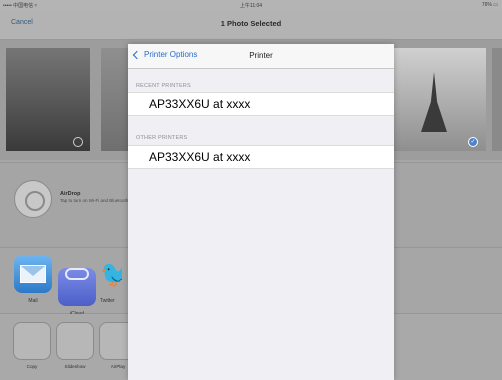 The height and width of the screenshot is (380, 502). I want to click on share-app-label: Twitter, so click(107, 301).